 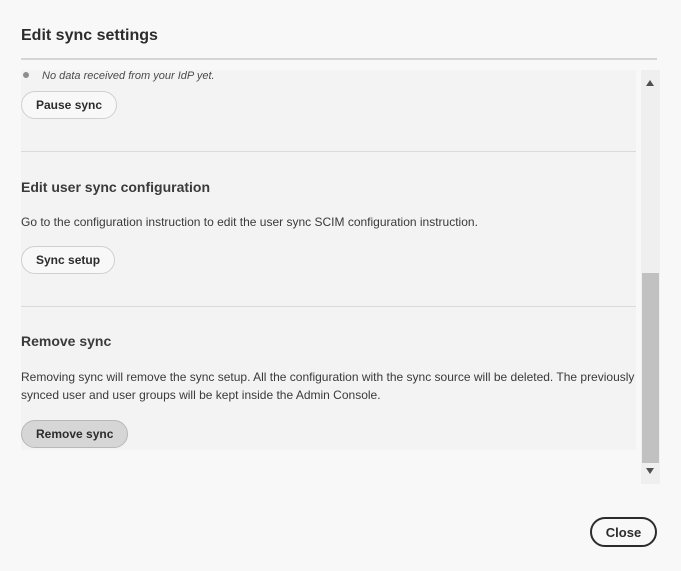 What do you see at coordinates (75, 434) in the screenshot?
I see `remove-sync-button: Remove sync` at bounding box center [75, 434].